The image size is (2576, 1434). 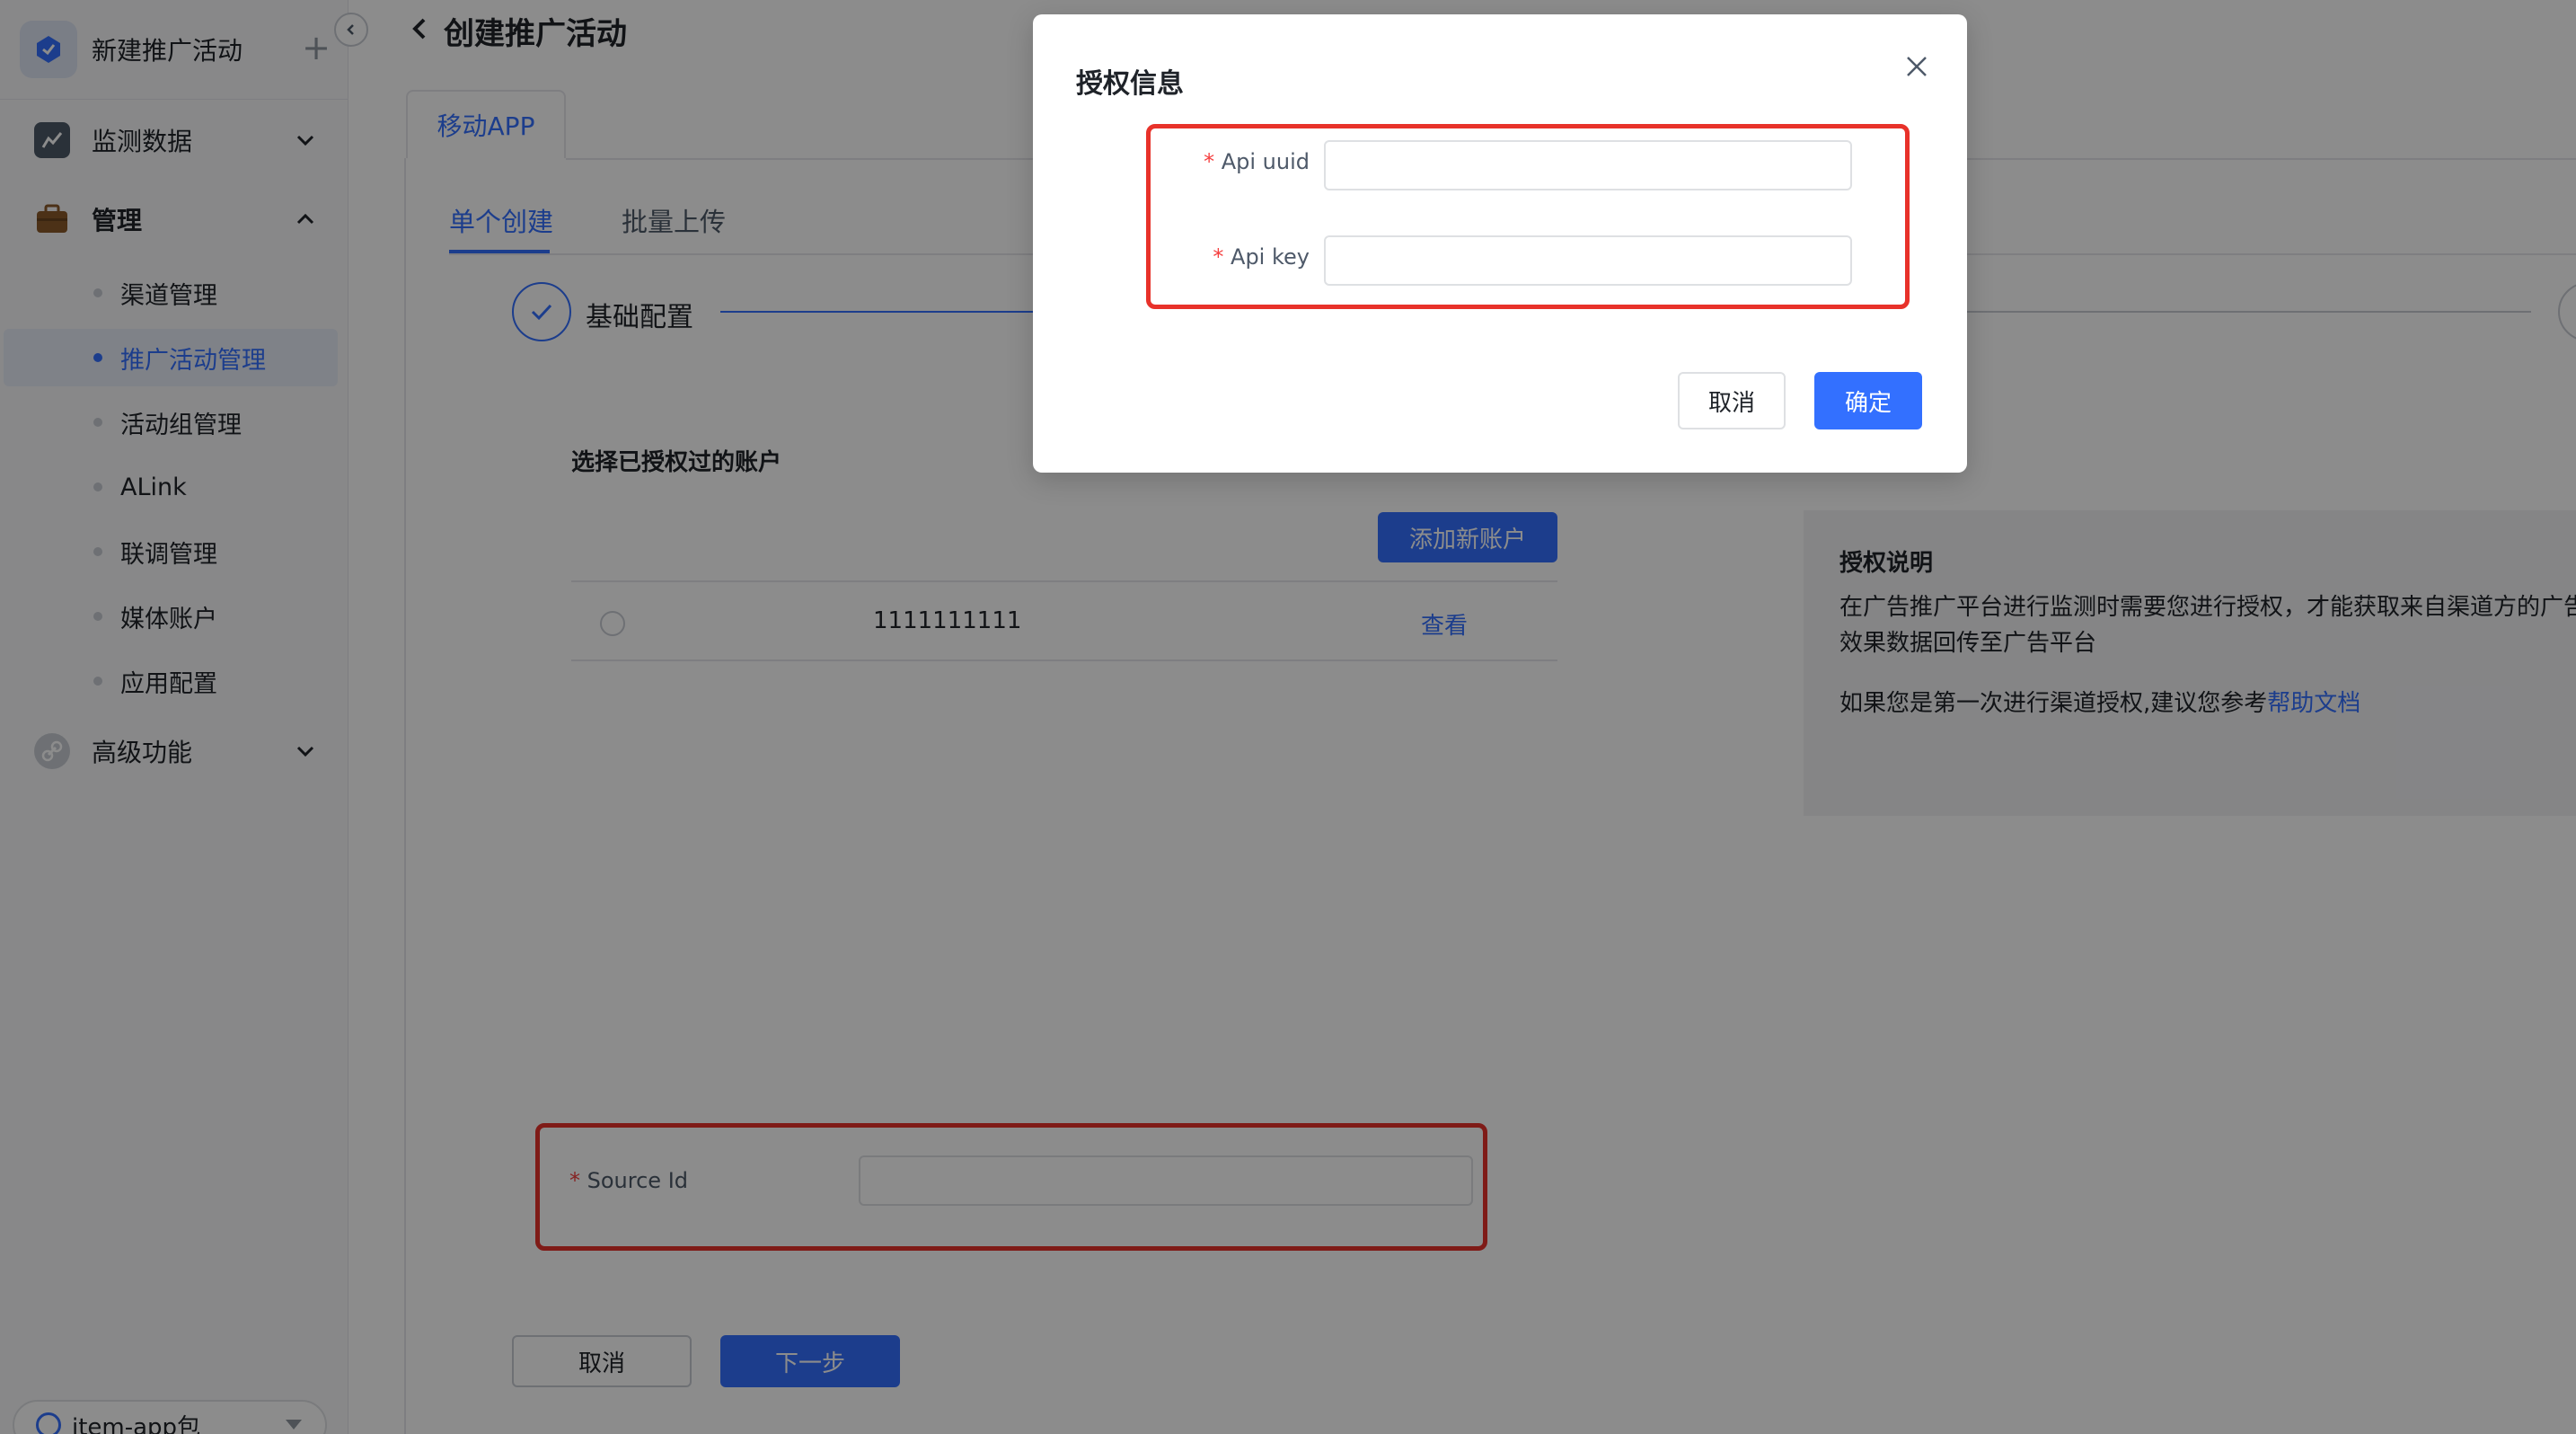 What do you see at coordinates (1265, 161) in the screenshot?
I see `api-uuid-text: Api uuid` at bounding box center [1265, 161].